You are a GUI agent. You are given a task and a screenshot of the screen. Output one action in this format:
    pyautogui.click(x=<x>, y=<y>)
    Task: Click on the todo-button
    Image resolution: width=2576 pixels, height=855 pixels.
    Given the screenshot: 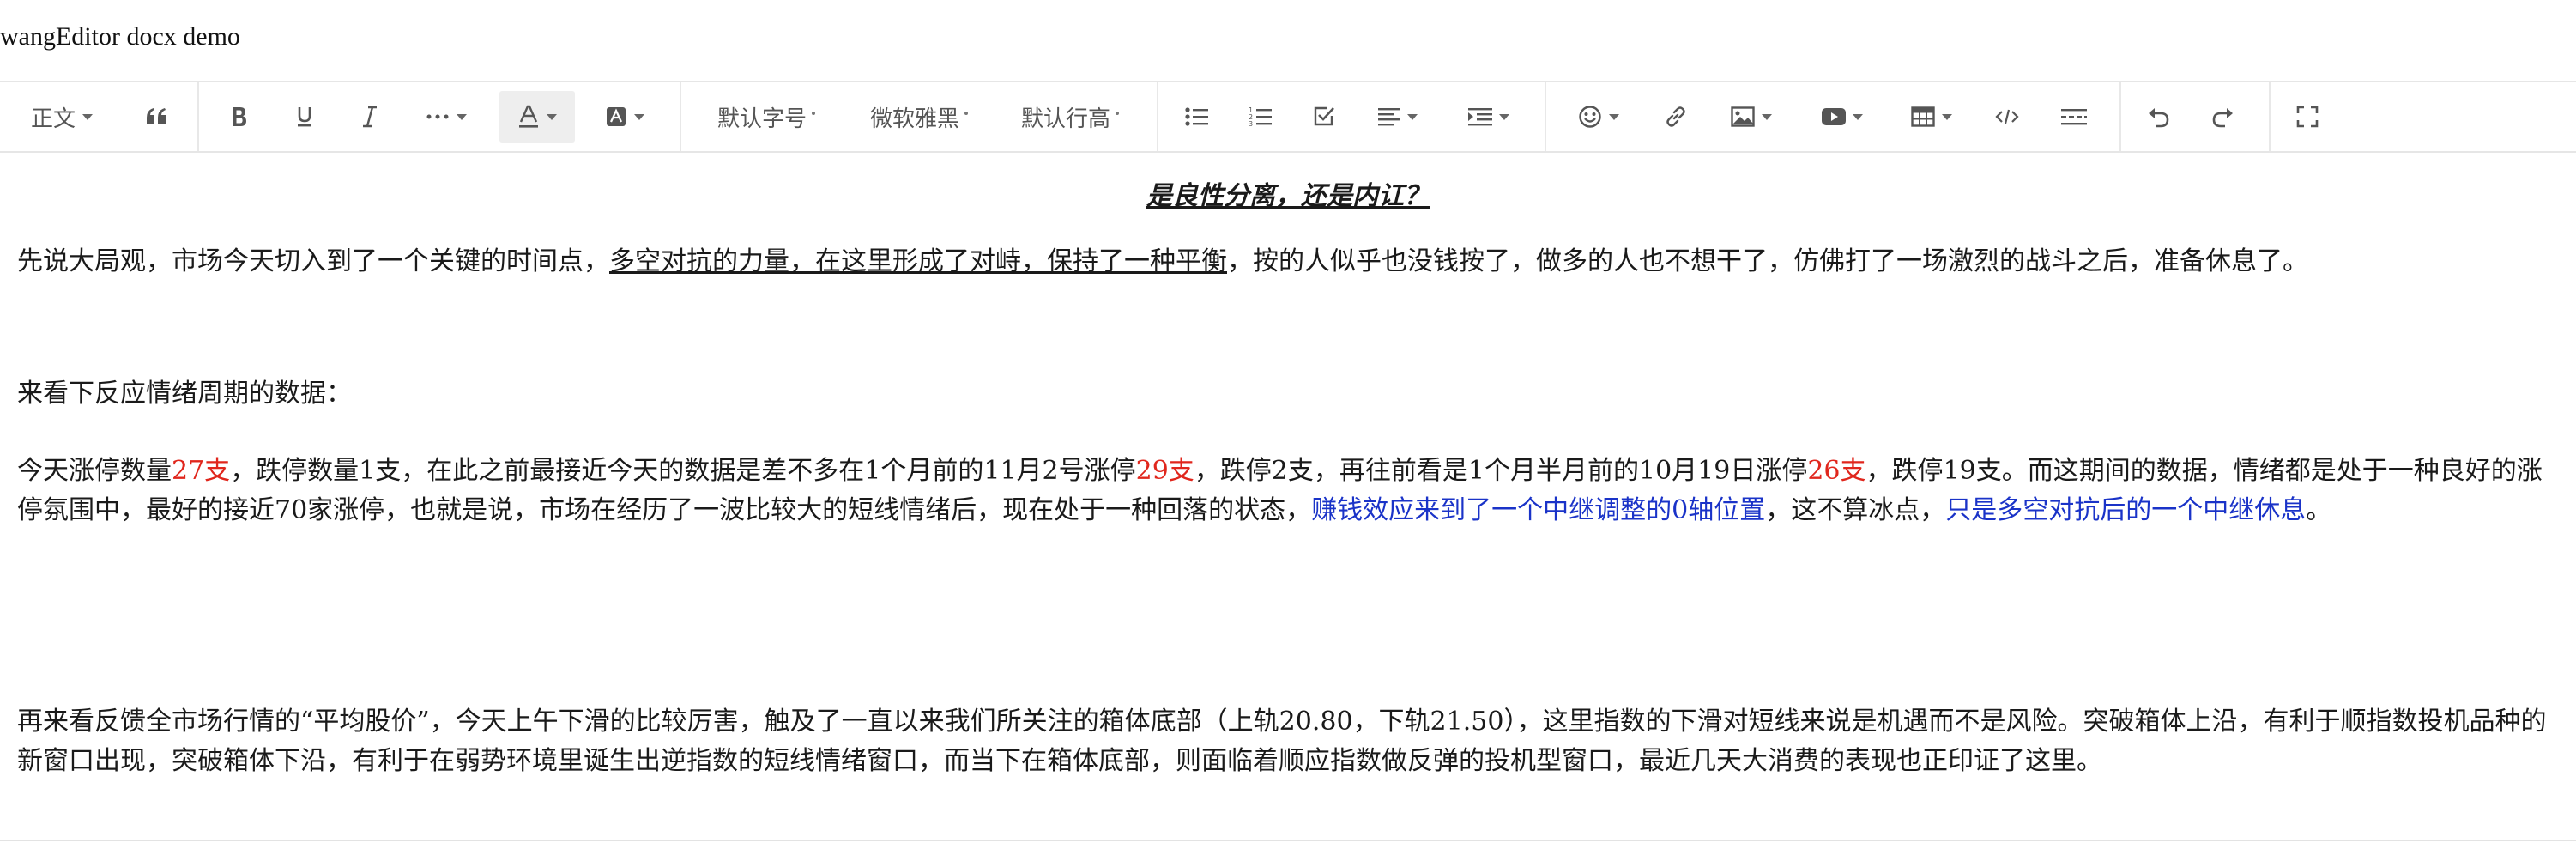 What is the action you would take?
    pyautogui.click(x=1324, y=117)
    